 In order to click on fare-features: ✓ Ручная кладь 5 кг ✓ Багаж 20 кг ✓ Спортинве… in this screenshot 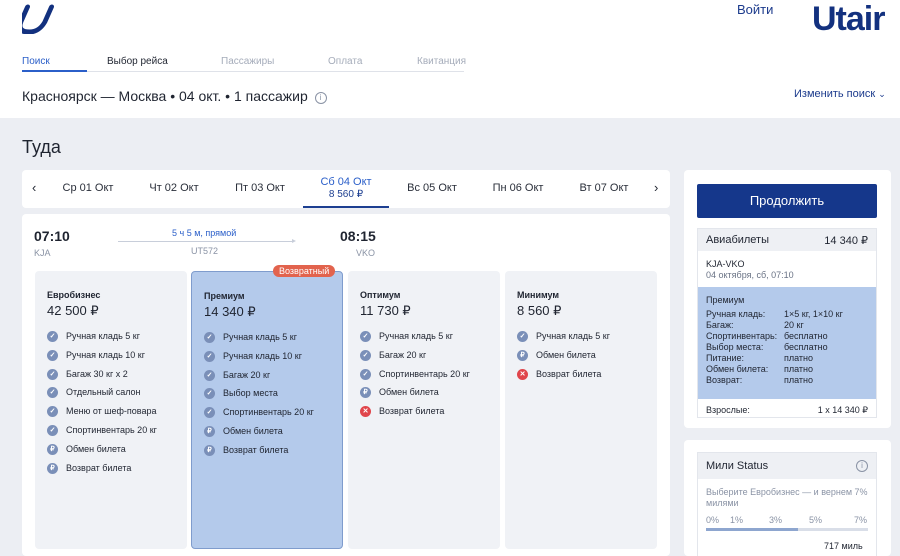, I will do `click(415, 378)`.